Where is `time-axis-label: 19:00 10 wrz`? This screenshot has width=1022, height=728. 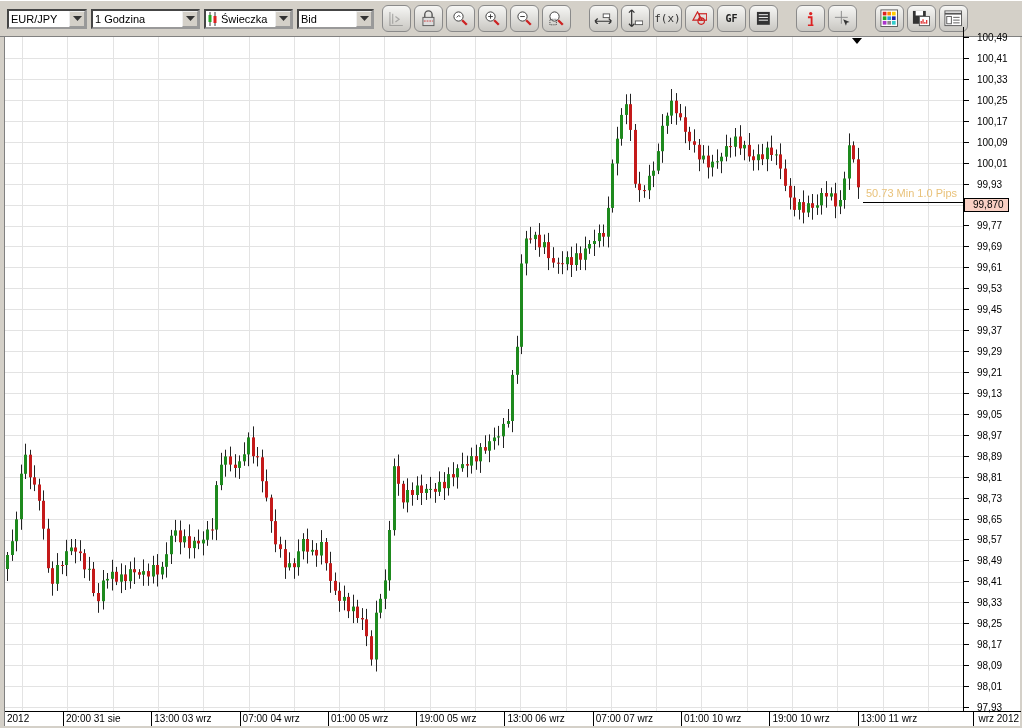
time-axis-label: 19:00 10 wrz is located at coordinates (813, 719).